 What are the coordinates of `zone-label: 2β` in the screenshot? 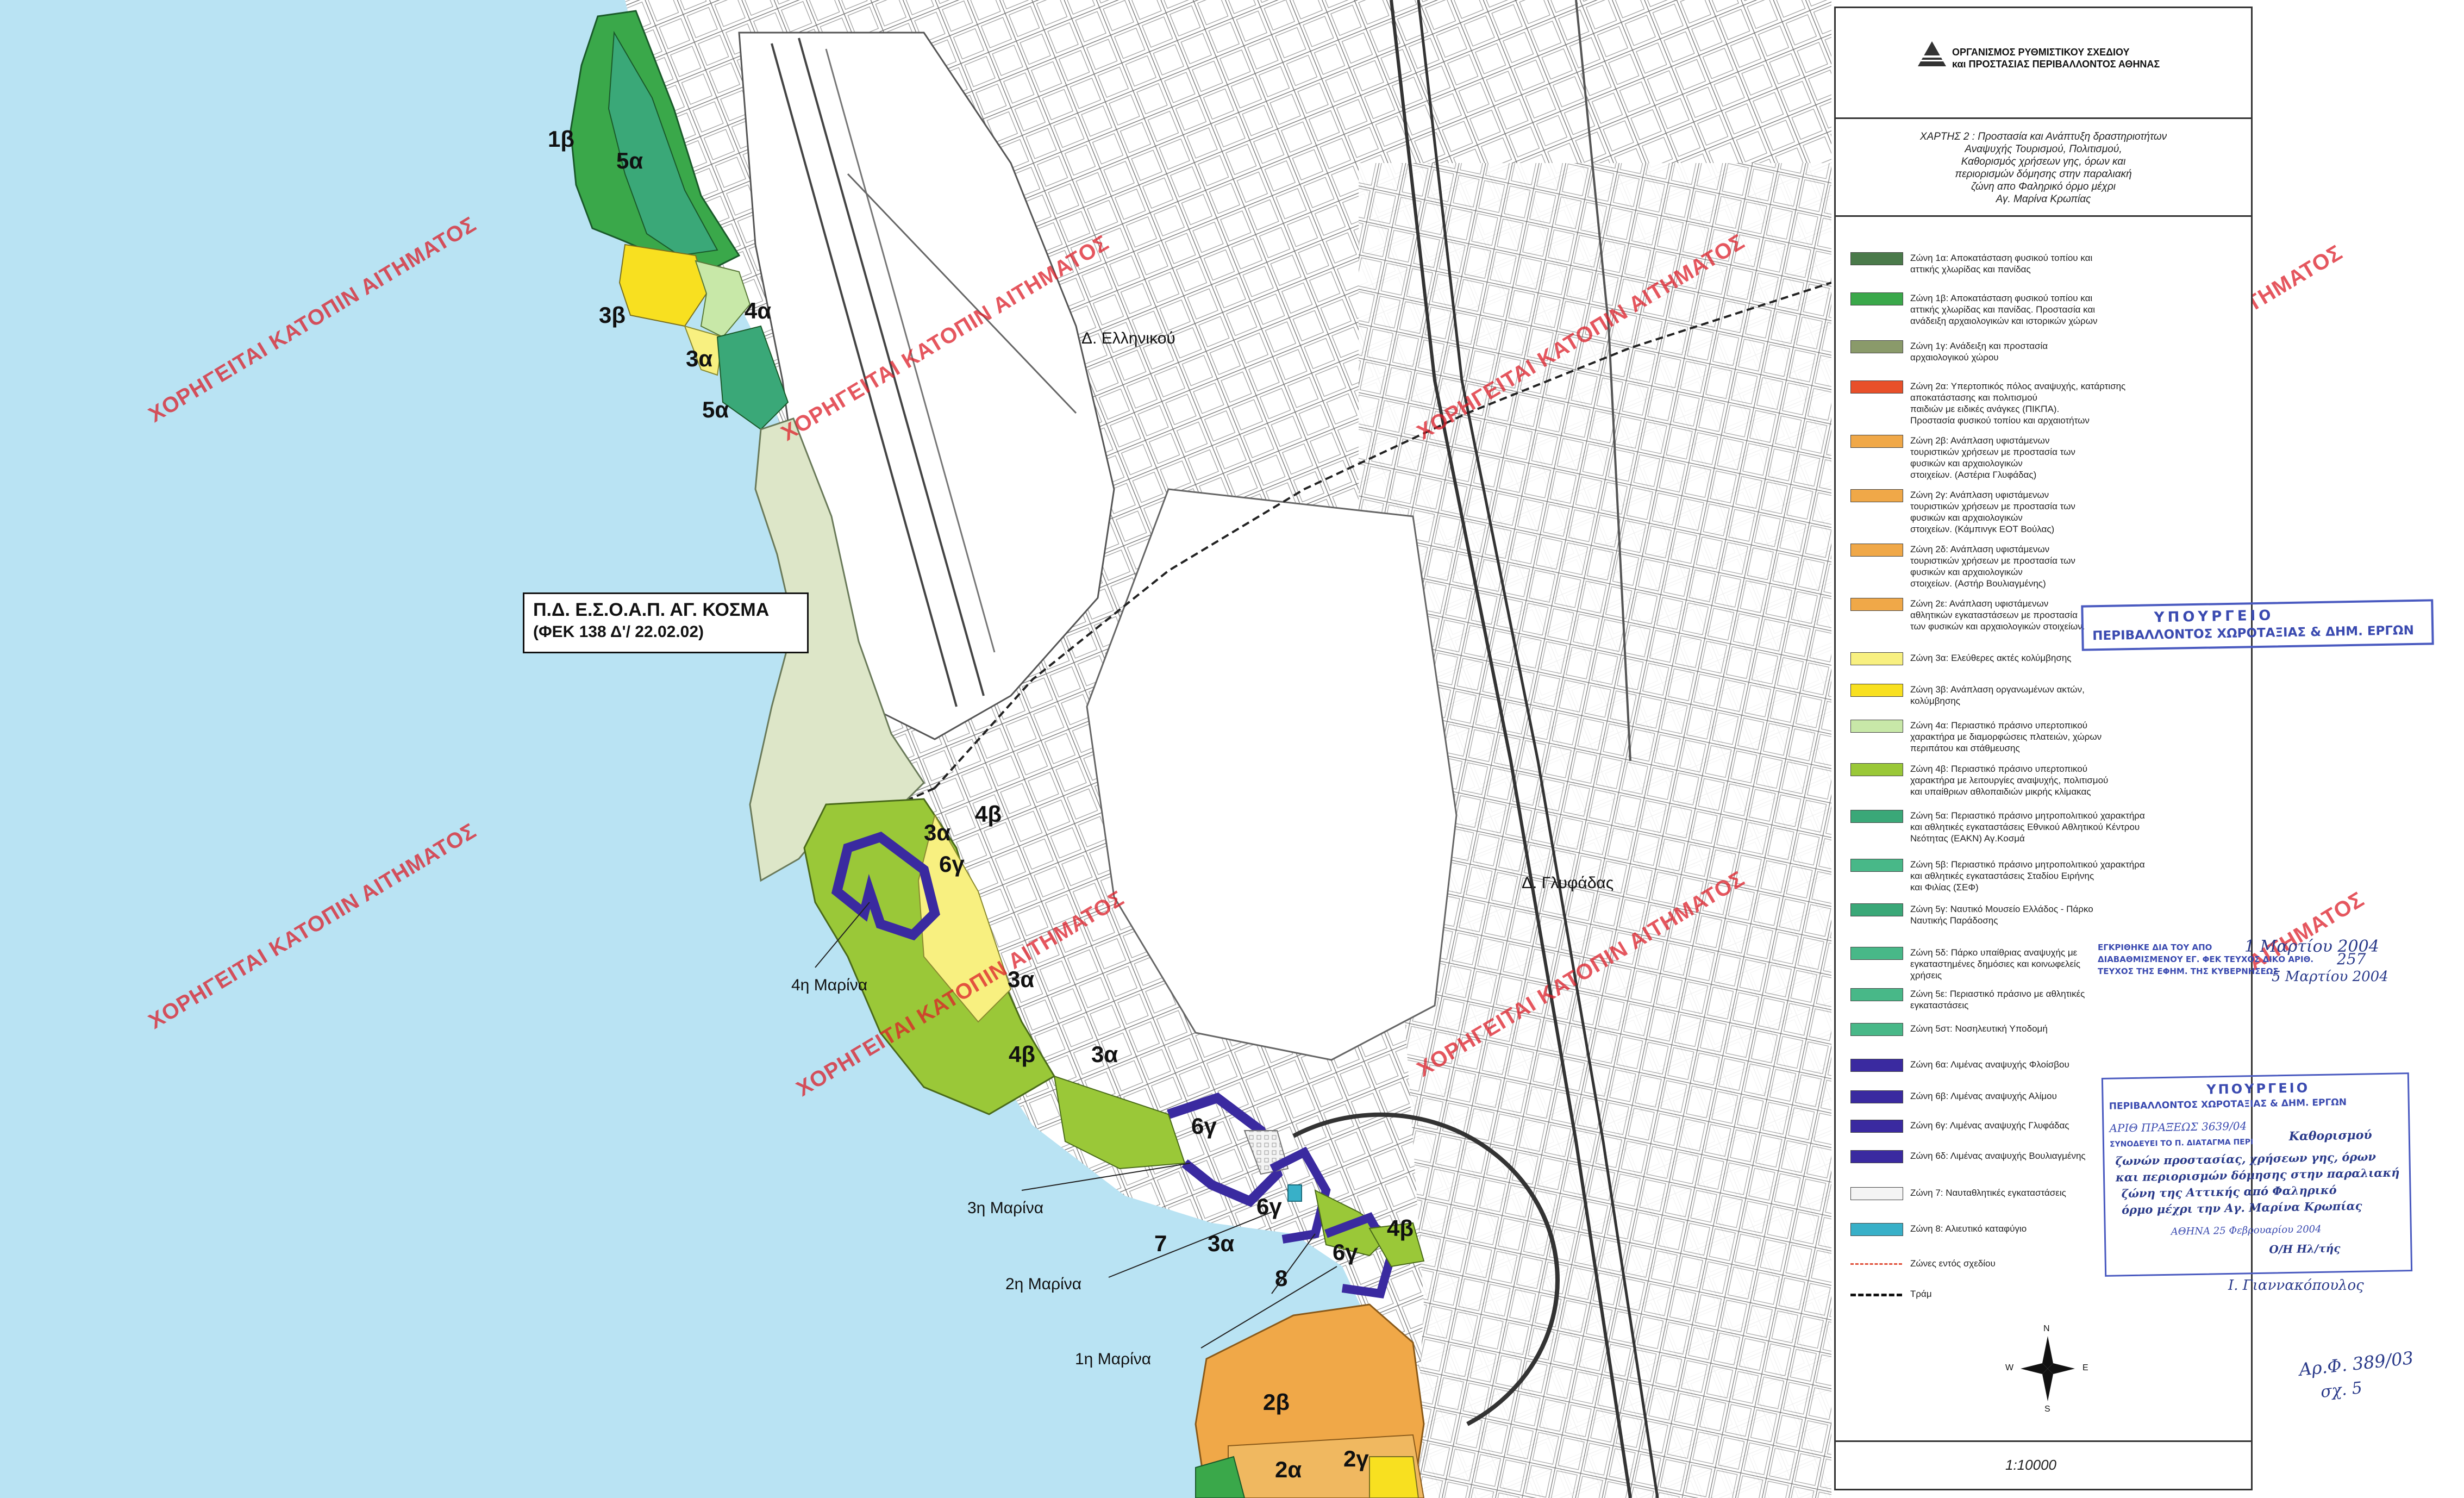 It's located at (1276, 1402).